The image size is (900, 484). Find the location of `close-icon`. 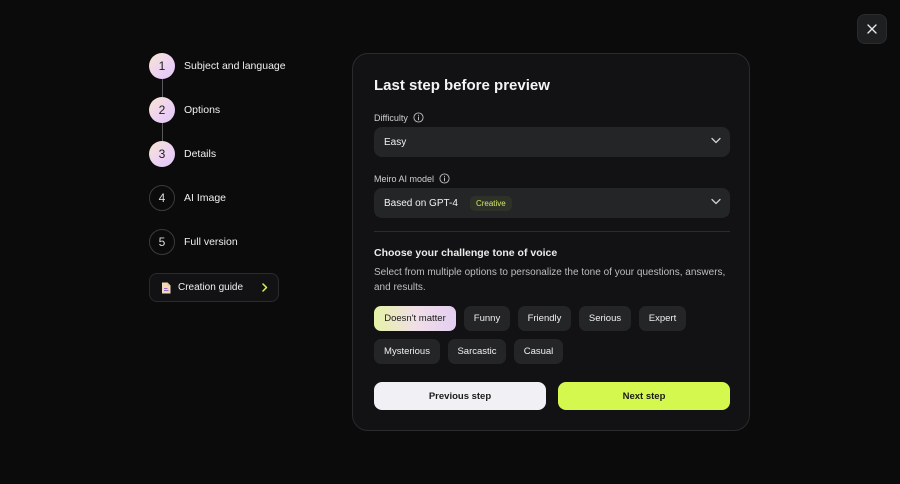

close-icon is located at coordinates (872, 29).